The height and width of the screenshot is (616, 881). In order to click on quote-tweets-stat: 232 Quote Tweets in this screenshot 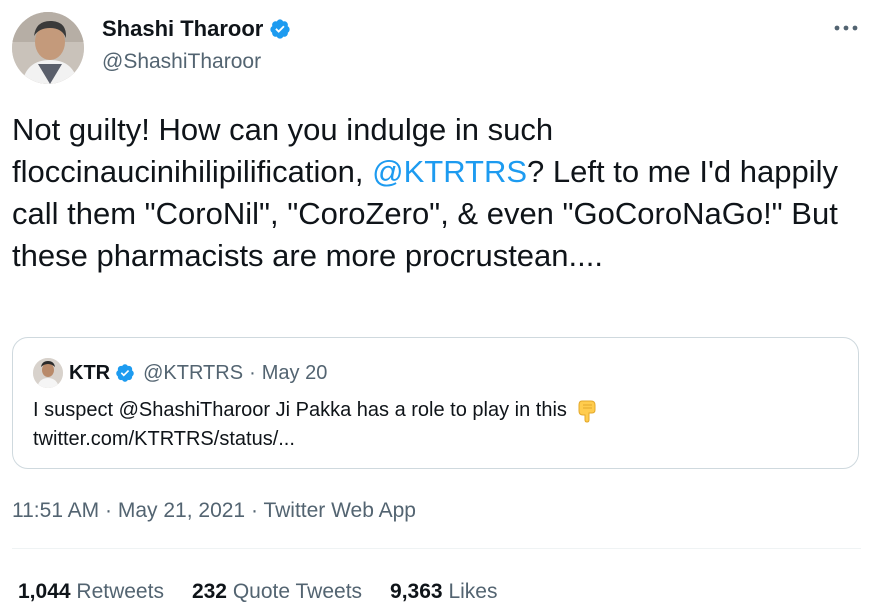, I will do `click(277, 592)`.